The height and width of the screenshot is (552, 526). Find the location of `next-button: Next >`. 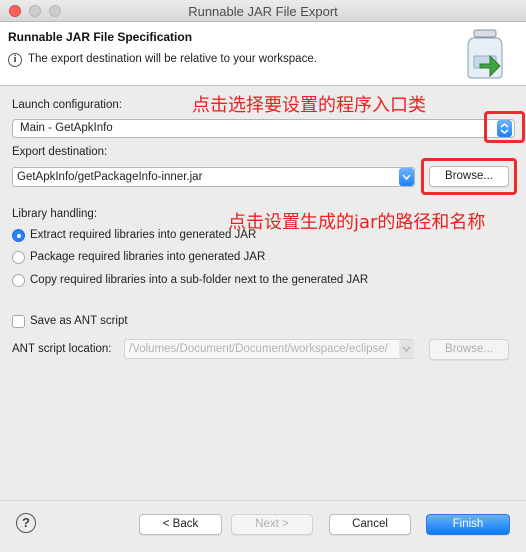

next-button: Next > is located at coordinates (272, 524).